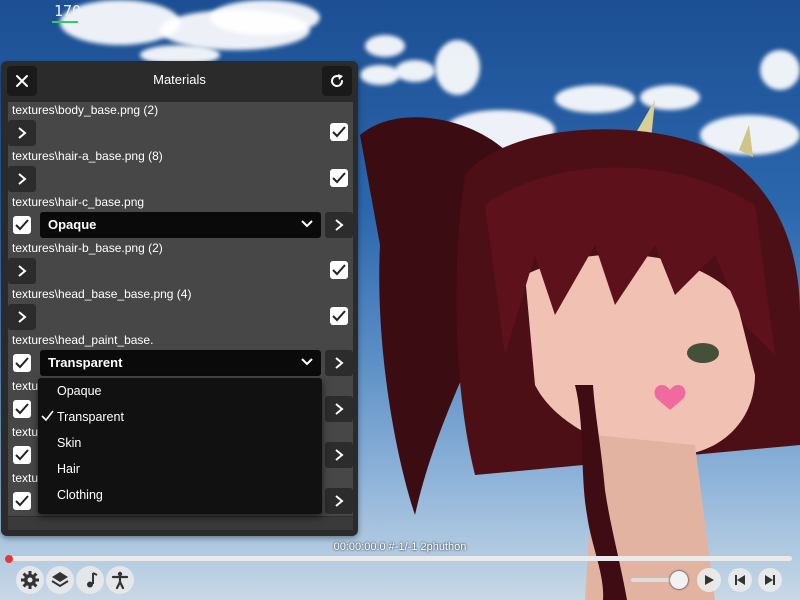 This screenshot has height=600, width=800. What do you see at coordinates (65, 22) in the screenshot?
I see `fps-bar` at bounding box center [65, 22].